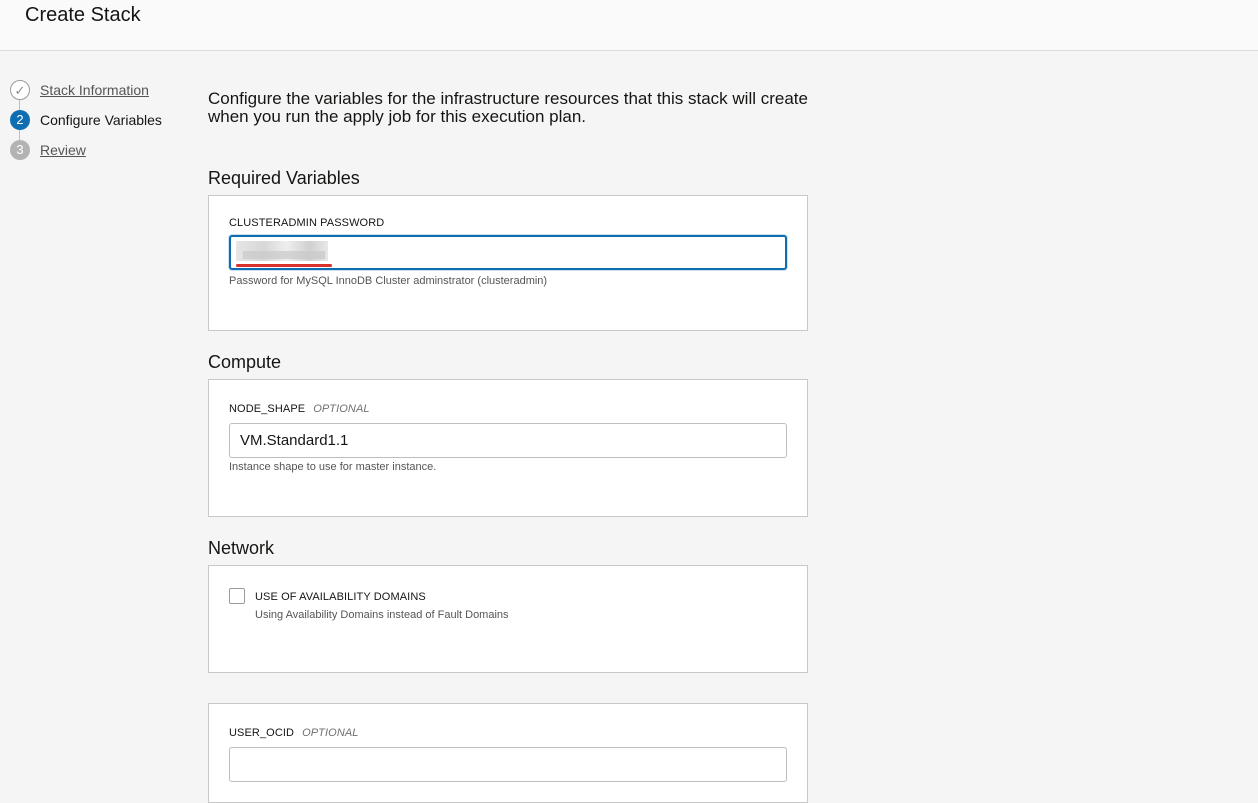 Image resolution: width=1258 pixels, height=803 pixels. Describe the element at coordinates (267, 409) in the screenshot. I see `node-shape-label: NODE_SHAPE` at that location.